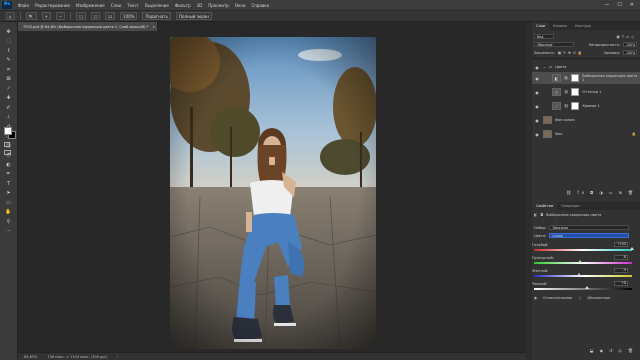 The height and width of the screenshot is (360, 640). I want to click on fit-screen-button: Подогнать, so click(156, 16).